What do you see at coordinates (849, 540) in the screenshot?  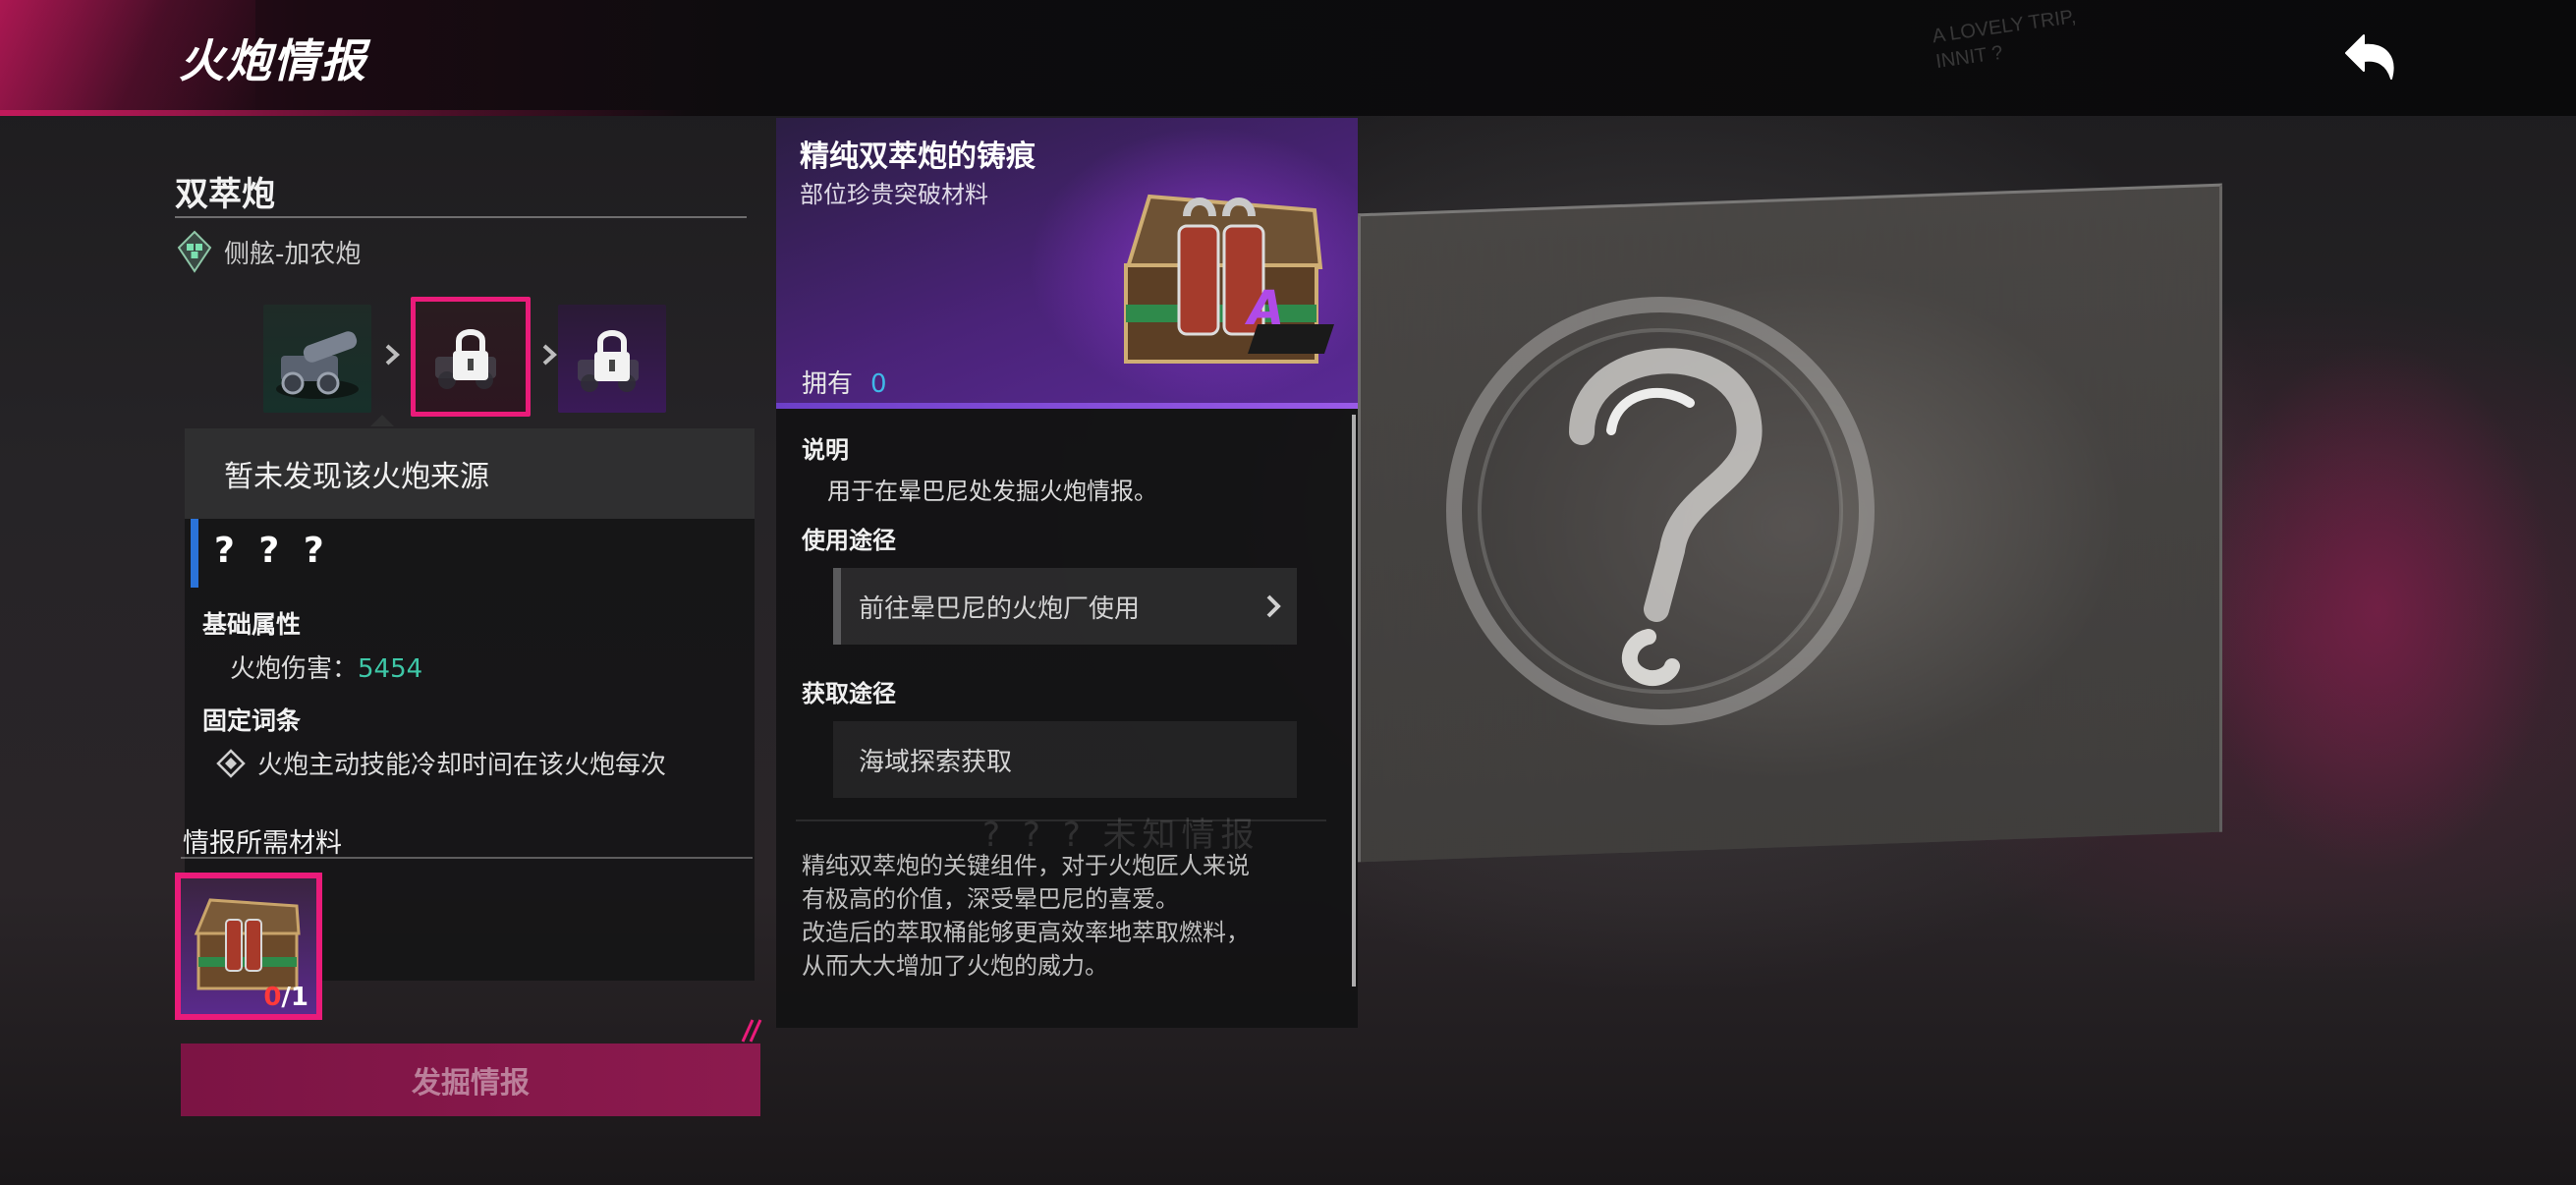 I see `usage-heading: 使用途径` at bounding box center [849, 540].